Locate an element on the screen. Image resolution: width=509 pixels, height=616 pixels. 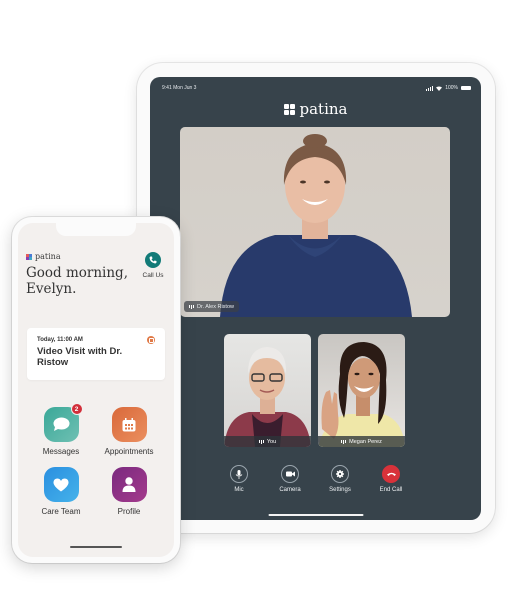
wifi-icon is located at coordinates (439, 88).